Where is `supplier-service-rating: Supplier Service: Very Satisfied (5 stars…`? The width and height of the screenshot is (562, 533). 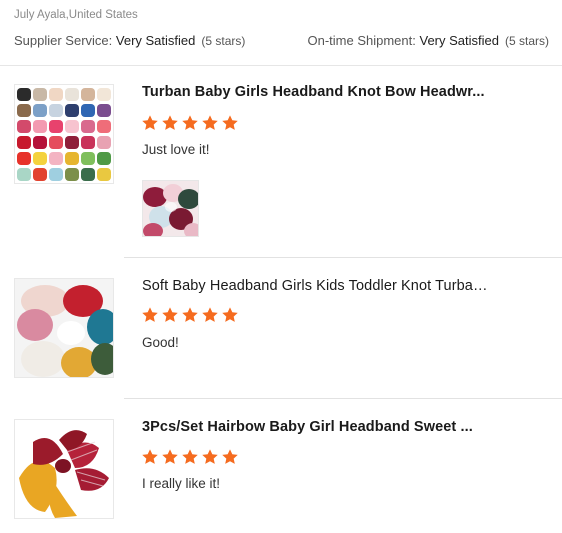 supplier-service-rating: Supplier Service: Very Satisfied (5 stars… is located at coordinates (129, 40).